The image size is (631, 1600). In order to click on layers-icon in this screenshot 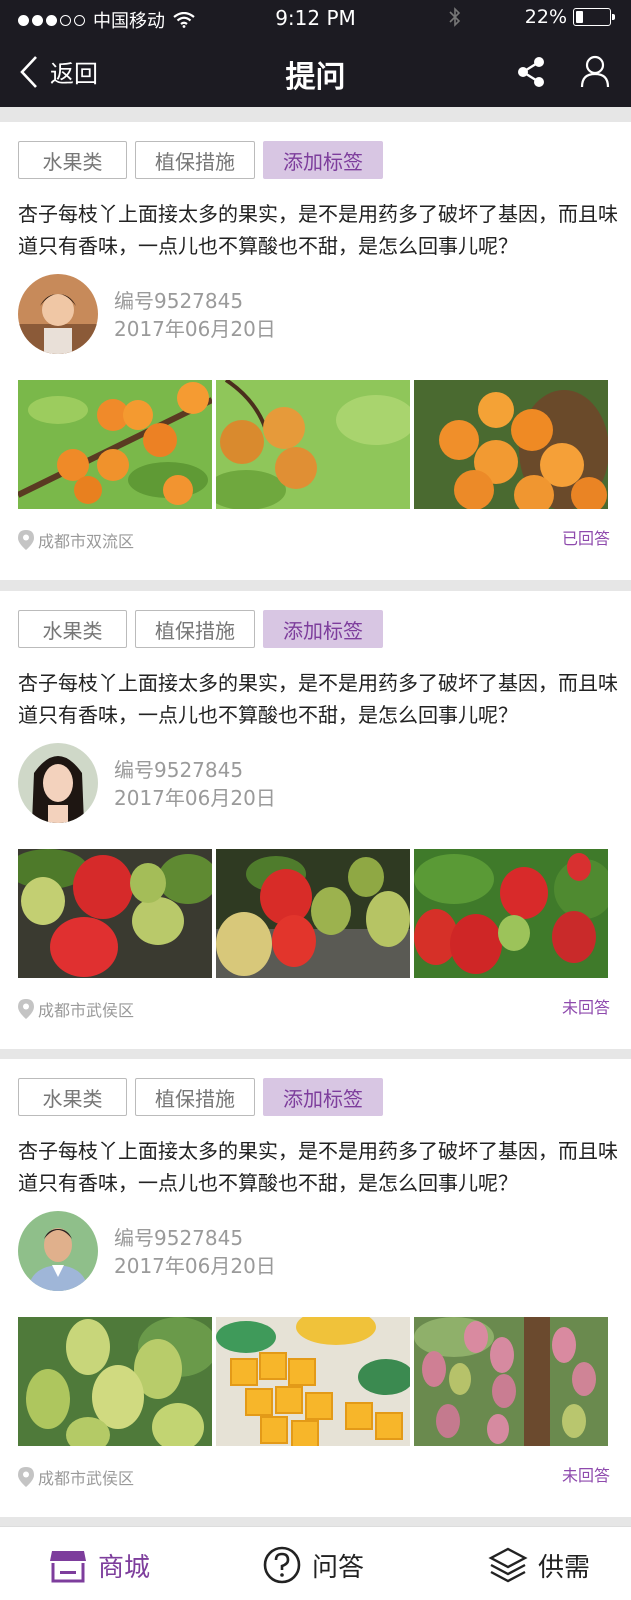, I will do `click(508, 1565)`.